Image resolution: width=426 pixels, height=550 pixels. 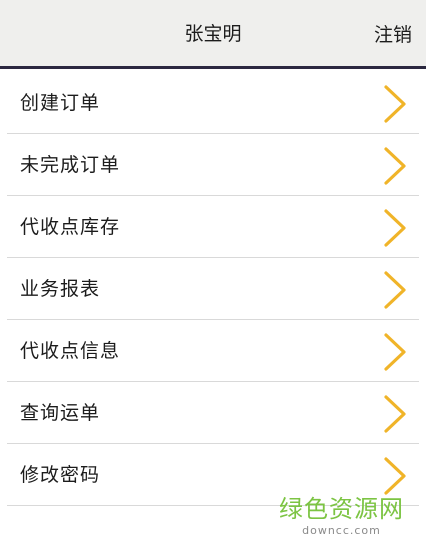 I want to click on menu-item-incomplete-orders: 未完成订单, so click(x=213, y=165).